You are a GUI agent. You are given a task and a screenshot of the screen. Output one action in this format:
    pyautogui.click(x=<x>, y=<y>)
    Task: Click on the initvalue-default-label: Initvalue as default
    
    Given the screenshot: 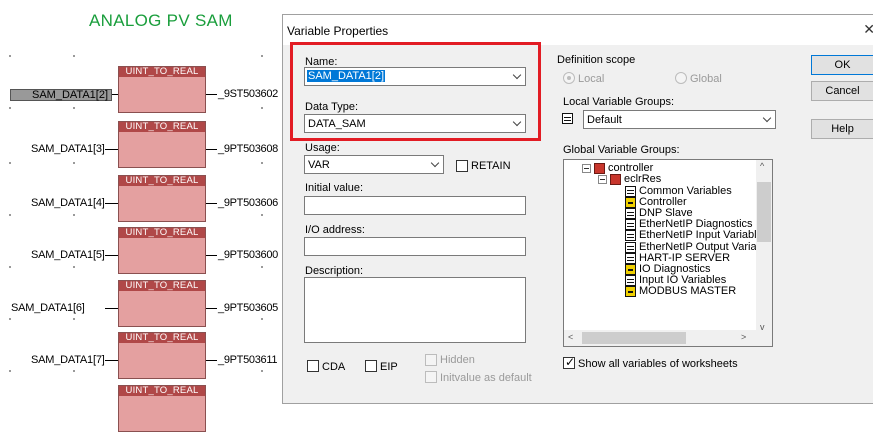 What is the action you would take?
    pyautogui.click(x=486, y=378)
    